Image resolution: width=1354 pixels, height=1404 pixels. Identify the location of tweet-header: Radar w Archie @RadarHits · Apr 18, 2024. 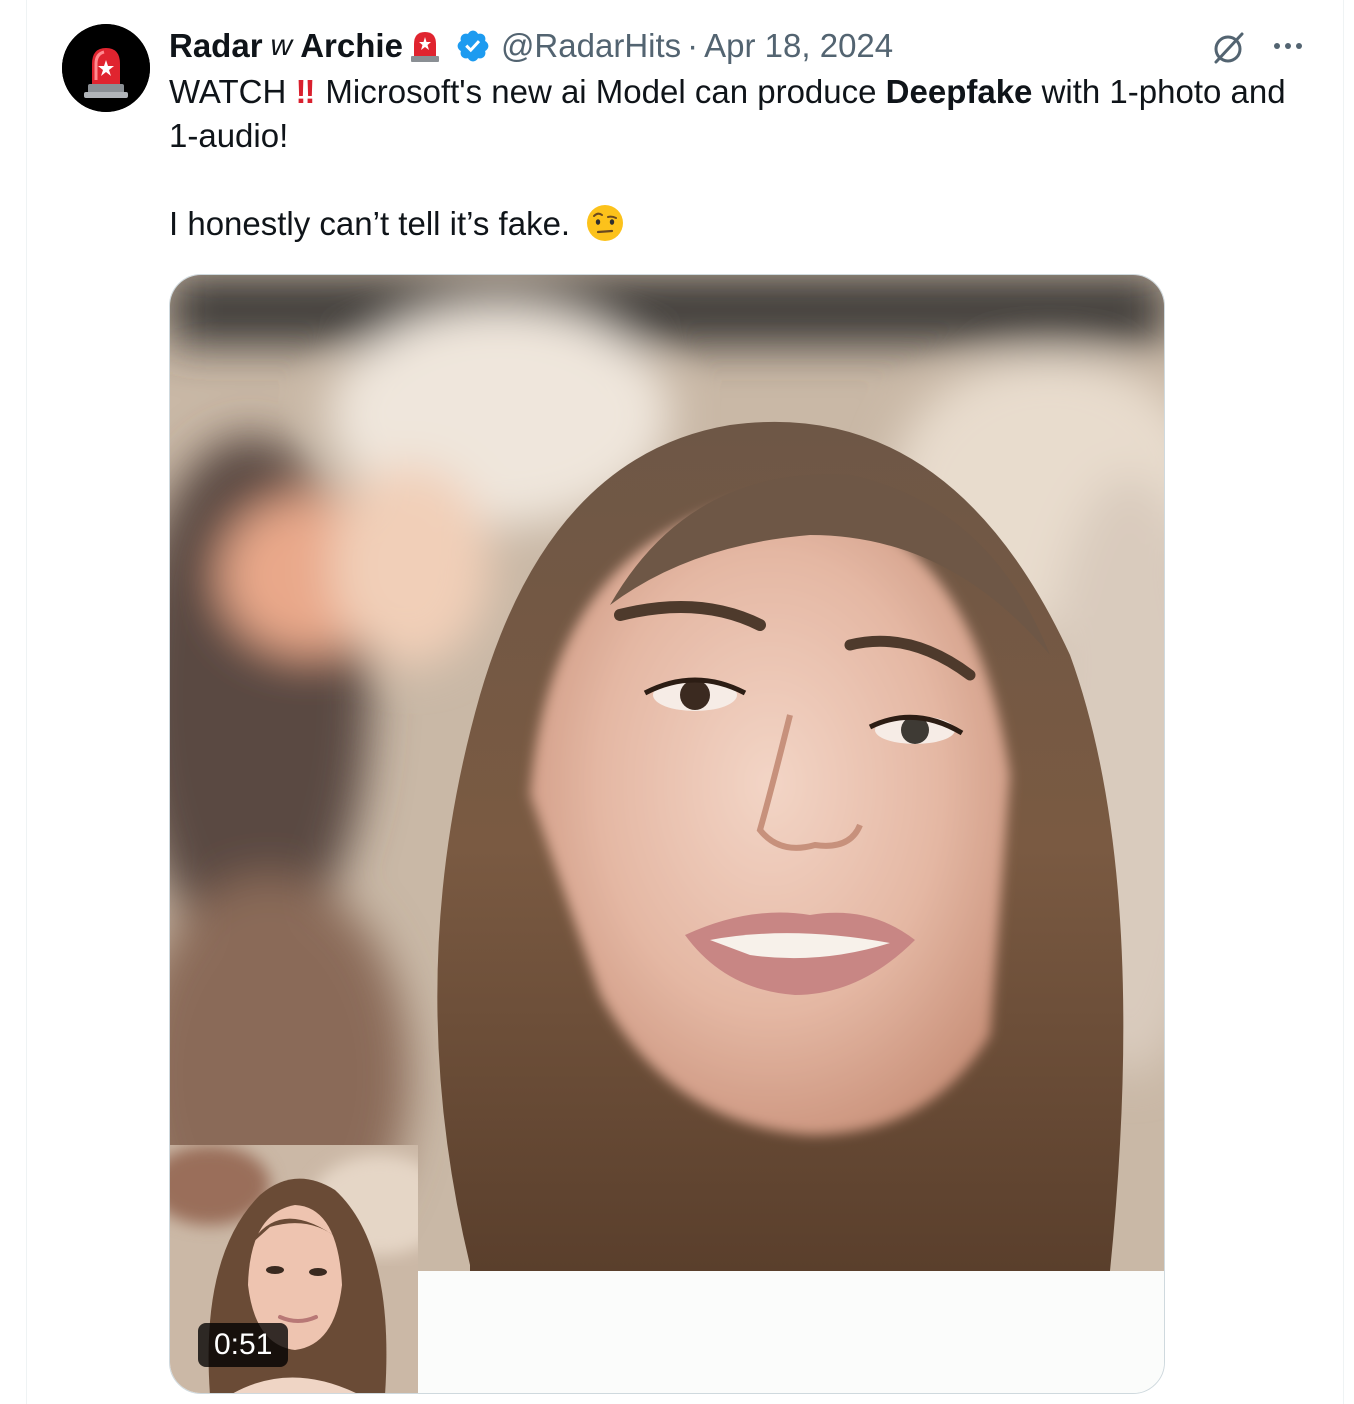
(531, 46).